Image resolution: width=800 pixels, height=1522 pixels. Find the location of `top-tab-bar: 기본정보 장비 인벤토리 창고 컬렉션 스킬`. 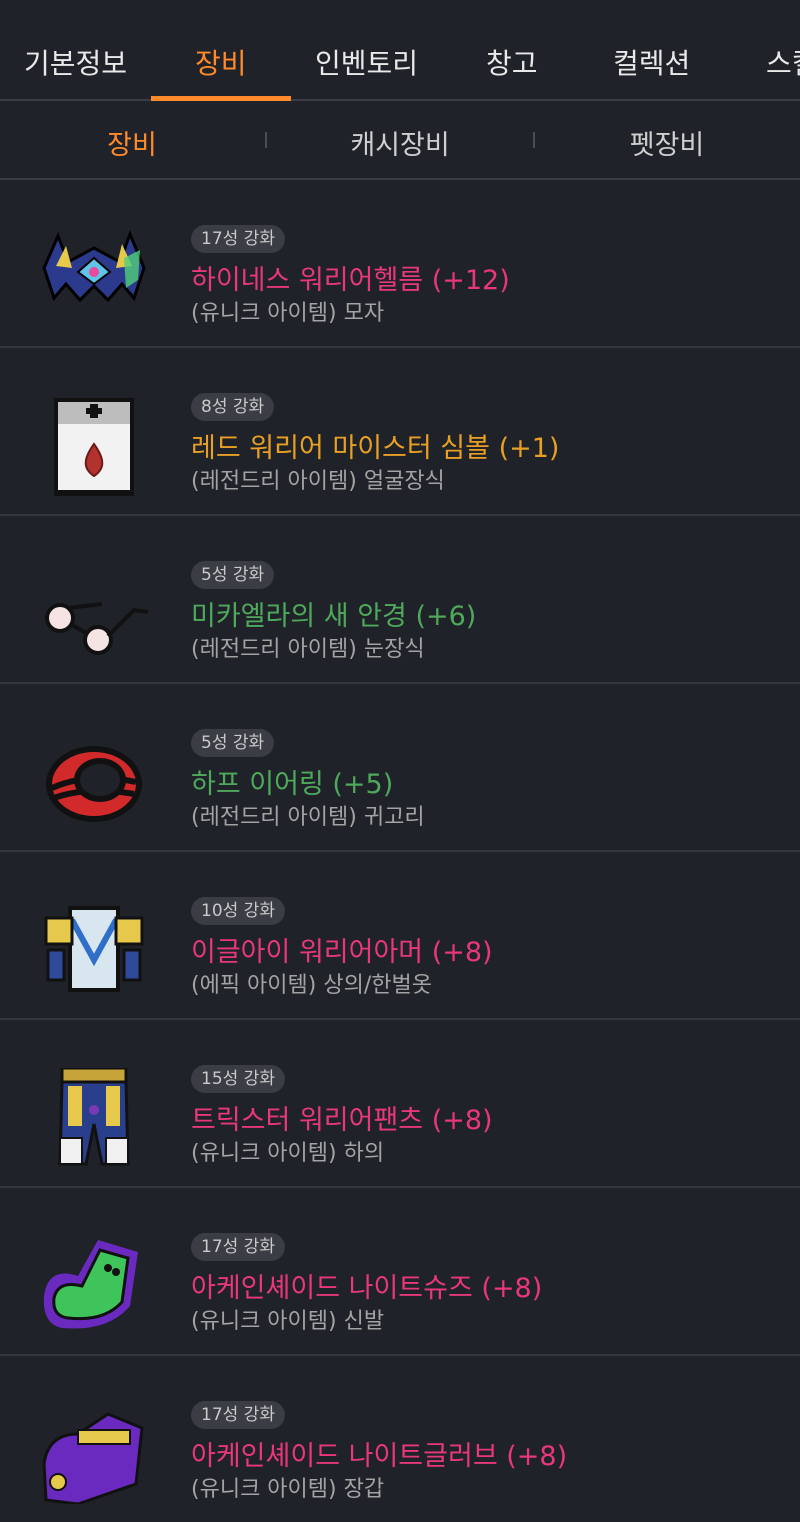

top-tab-bar: 기본정보 장비 인벤토리 창고 컬렉션 스킬 is located at coordinates (400, 50).